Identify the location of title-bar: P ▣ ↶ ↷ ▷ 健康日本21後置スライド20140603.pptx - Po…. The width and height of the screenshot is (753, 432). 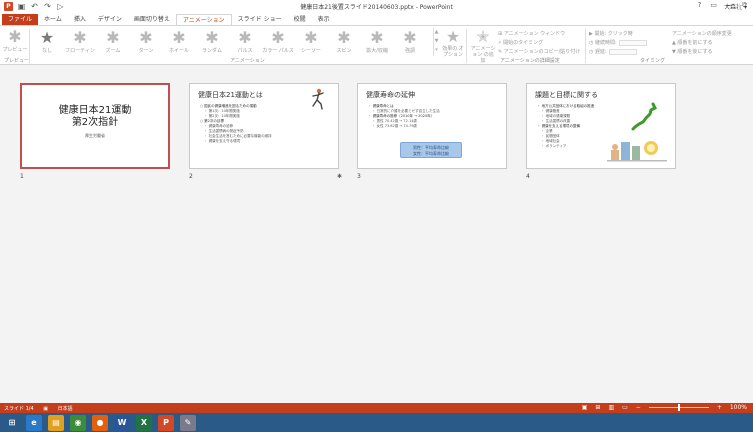
(376, 6).